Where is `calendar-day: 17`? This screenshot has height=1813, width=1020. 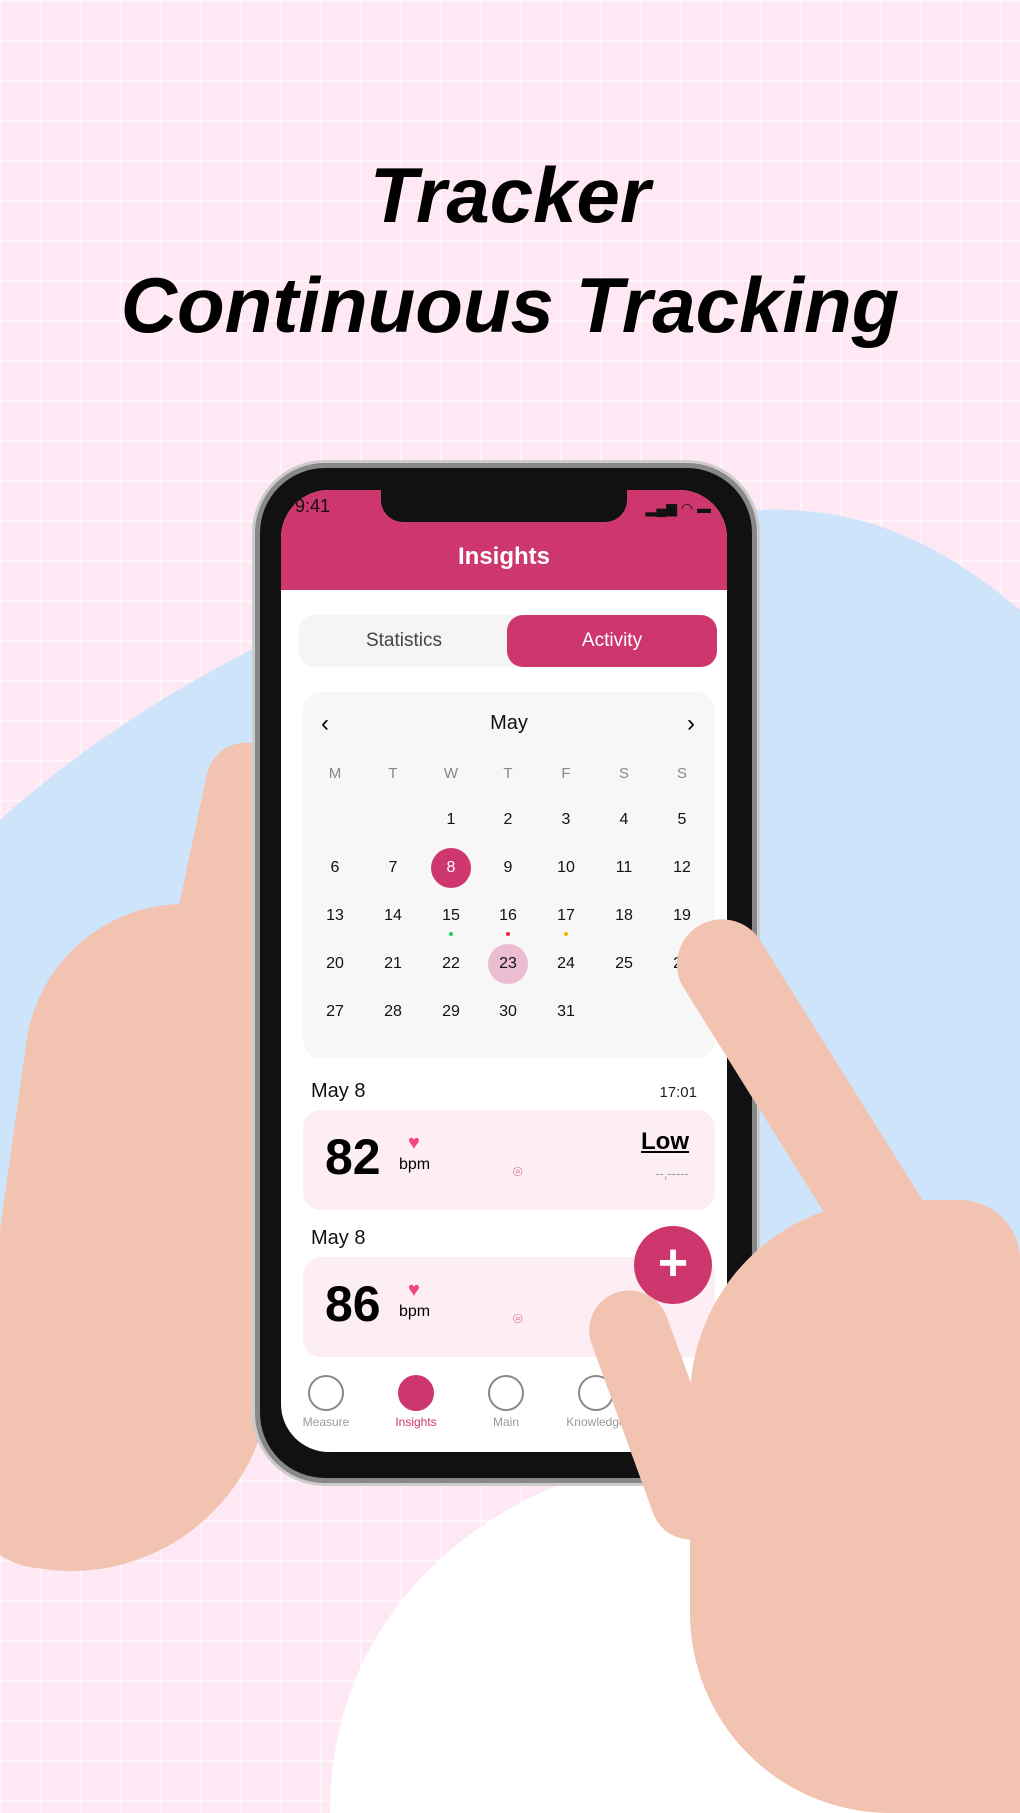 calendar-day: 17 is located at coordinates (566, 916).